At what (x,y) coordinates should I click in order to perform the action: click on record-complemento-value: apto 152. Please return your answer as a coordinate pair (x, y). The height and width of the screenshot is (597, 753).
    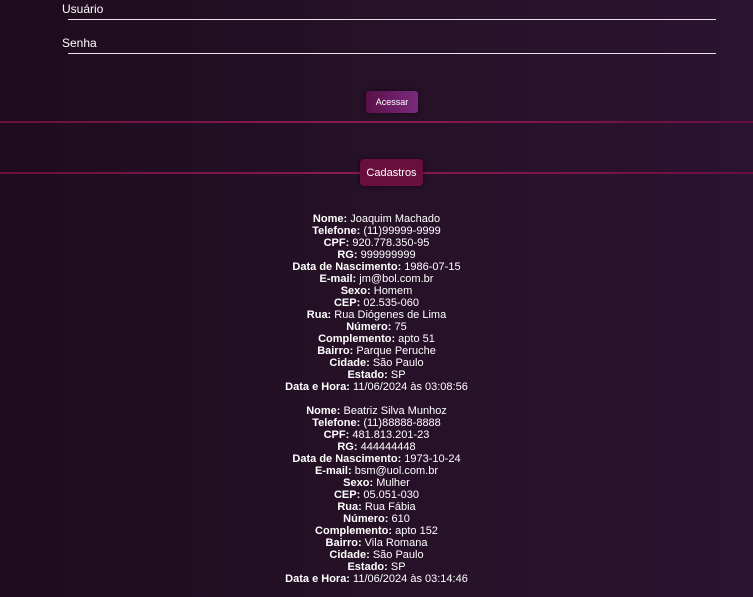
    Looking at the image, I should click on (416, 531).